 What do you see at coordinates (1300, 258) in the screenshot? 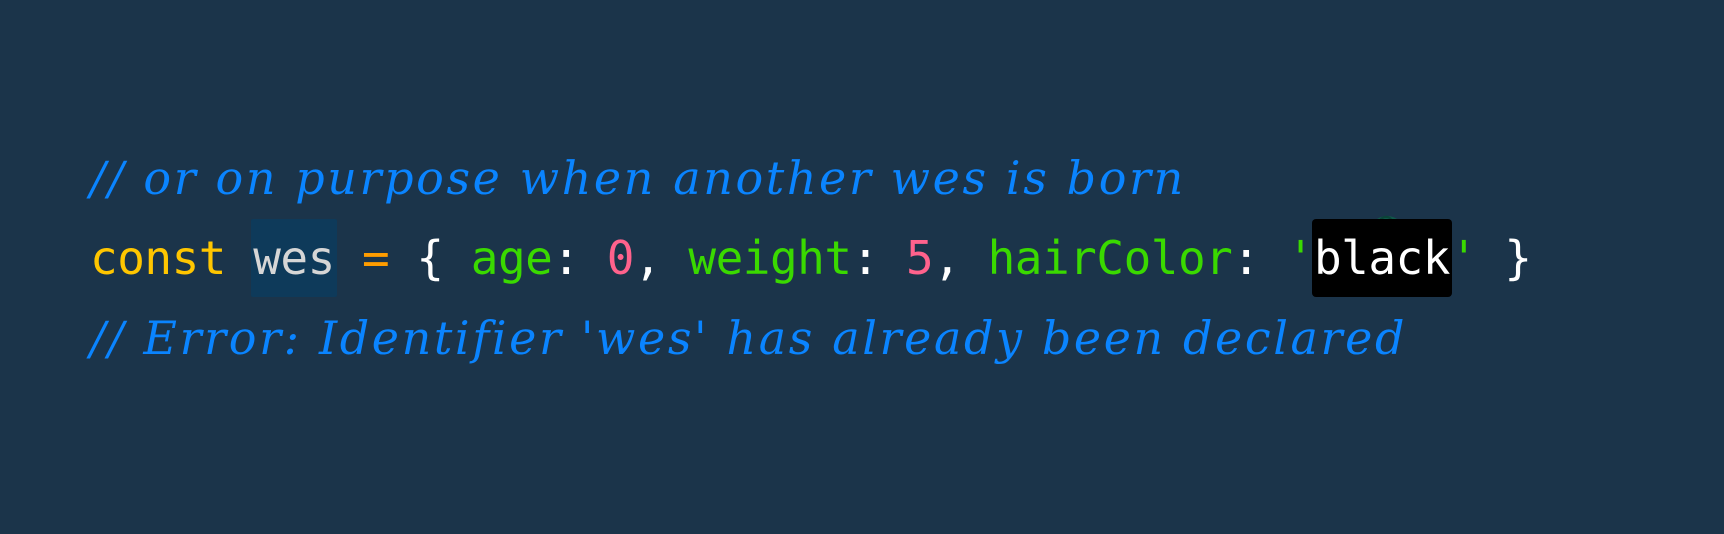
I see `string-quote-open: '` at bounding box center [1300, 258].